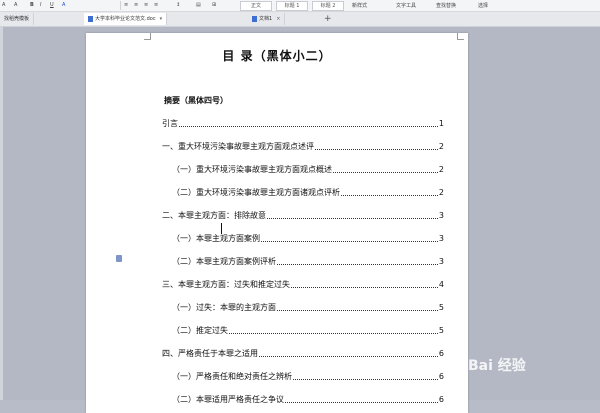  I want to click on toc-entry-text: 三、本罪主观方面：过失和推定过失, so click(226, 284).